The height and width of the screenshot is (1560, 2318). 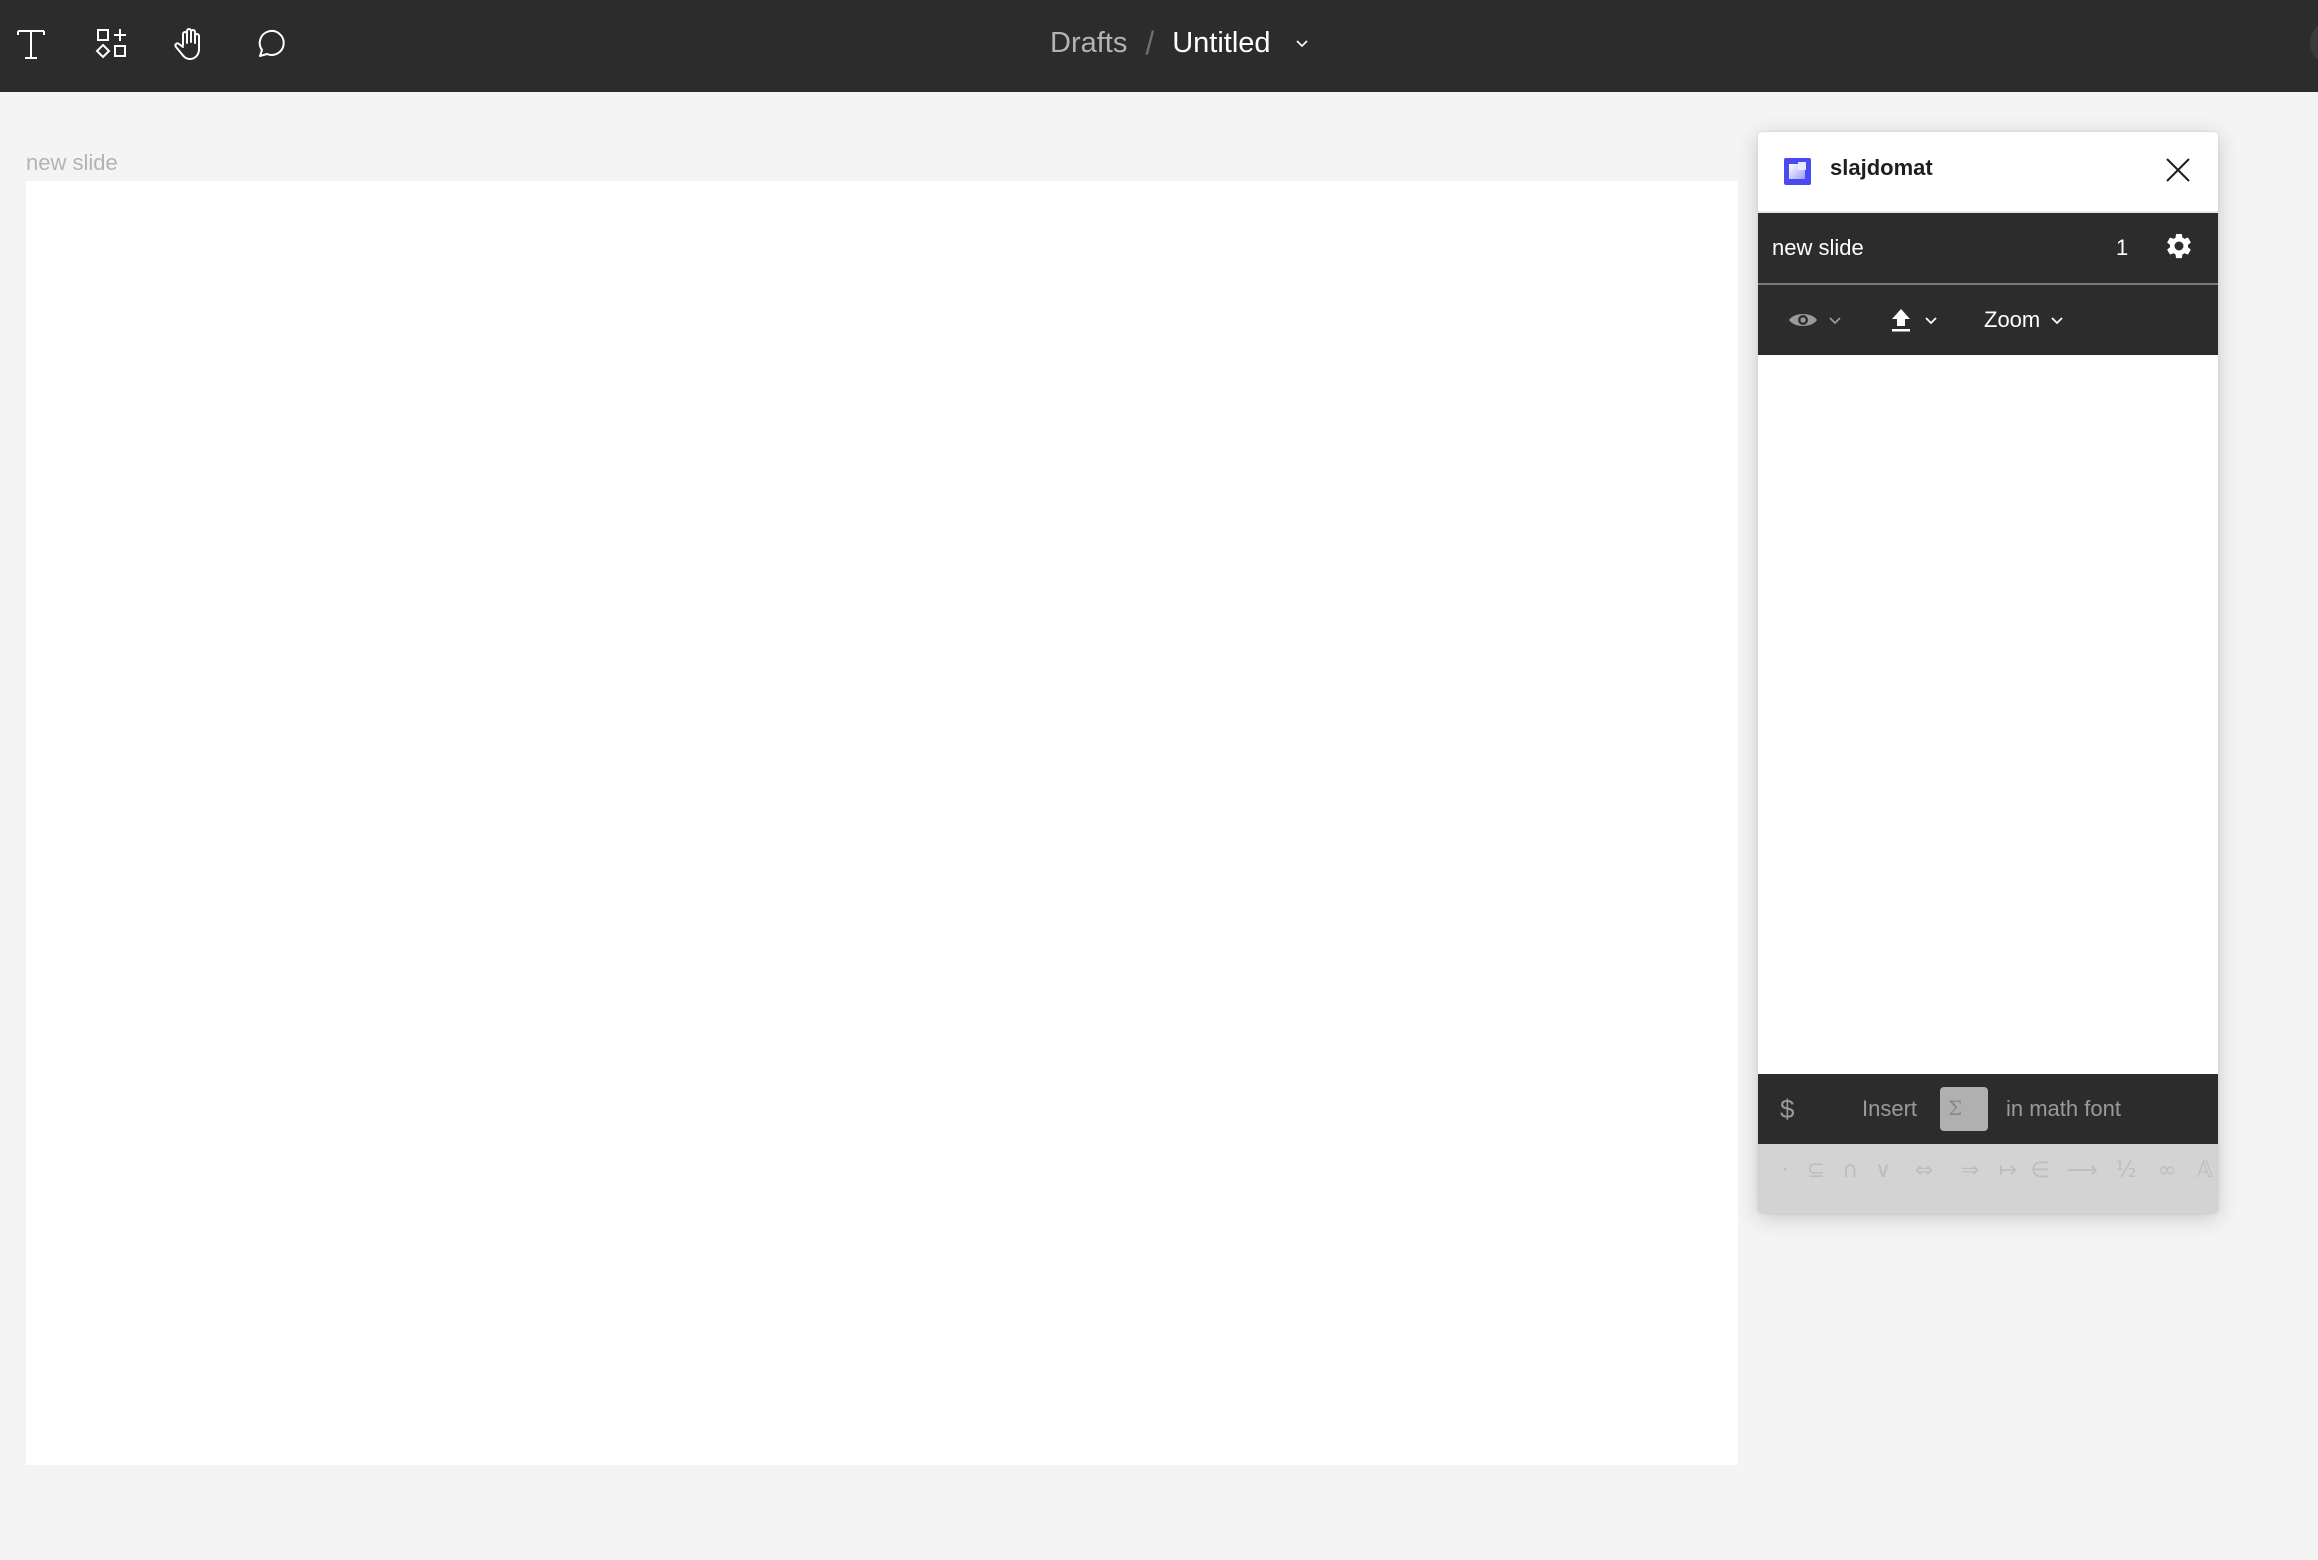 What do you see at coordinates (72, 163) in the screenshot?
I see `frame-label: new slide` at bounding box center [72, 163].